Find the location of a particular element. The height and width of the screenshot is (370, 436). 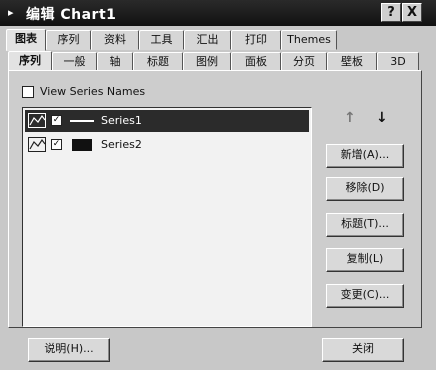

title-bar: ▸ 编辑 Chart1 ? X is located at coordinates (218, 13).